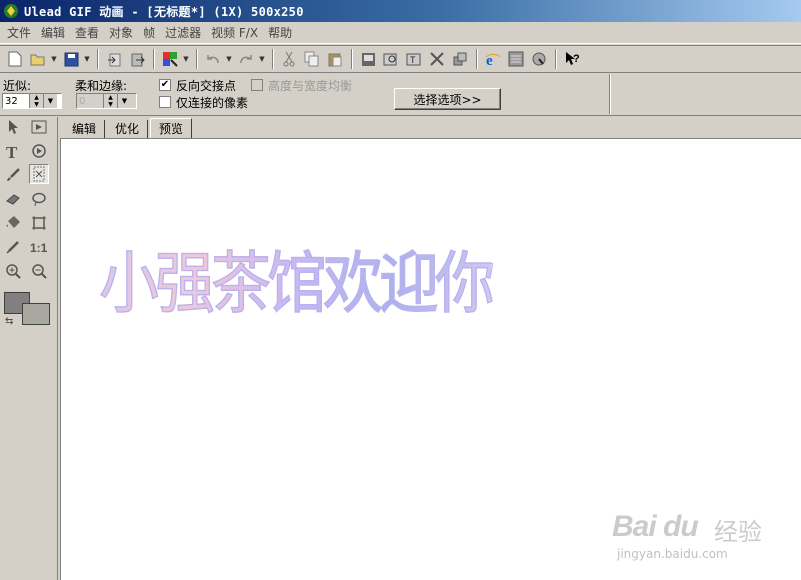 This screenshot has height=580, width=801. What do you see at coordinates (13, 271) in the screenshot?
I see `zoom-in-tool-icon` at bounding box center [13, 271].